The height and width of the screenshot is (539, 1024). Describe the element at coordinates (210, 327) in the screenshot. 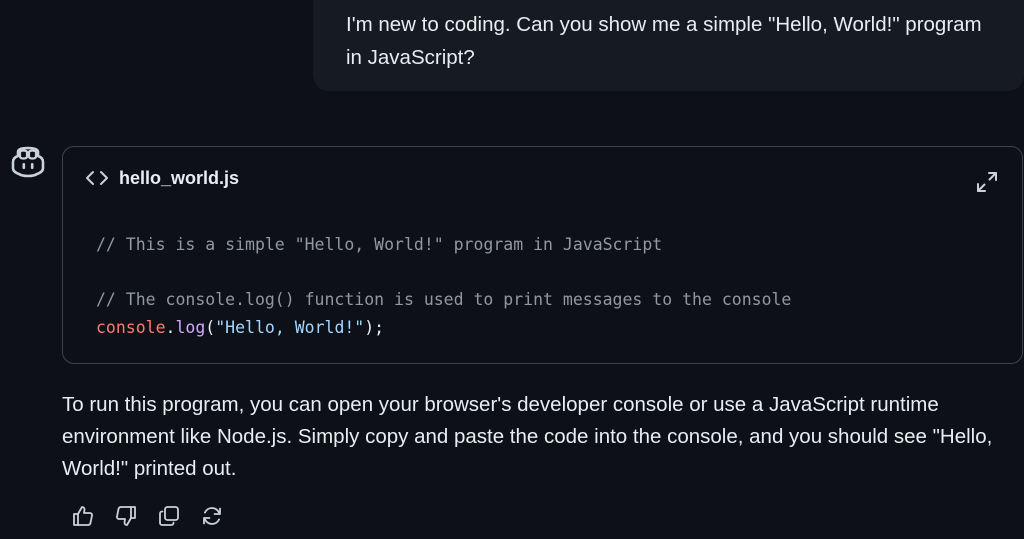

I see `code-token-open-paren: (` at that location.